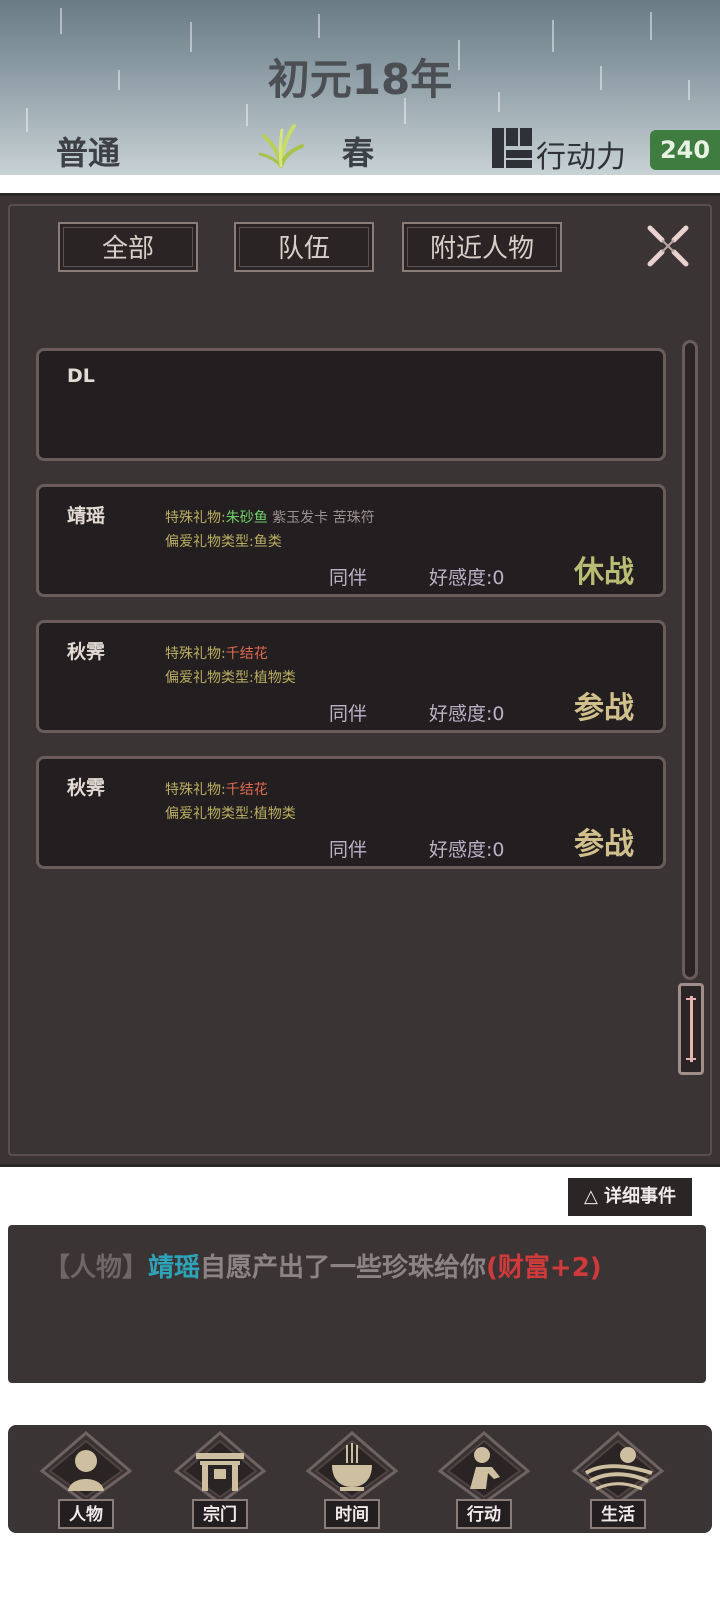 The image size is (720, 1600). Describe the element at coordinates (321, 518) in the screenshot. I see `special-gift-others: 紫玉发卡 苦珠符` at that location.